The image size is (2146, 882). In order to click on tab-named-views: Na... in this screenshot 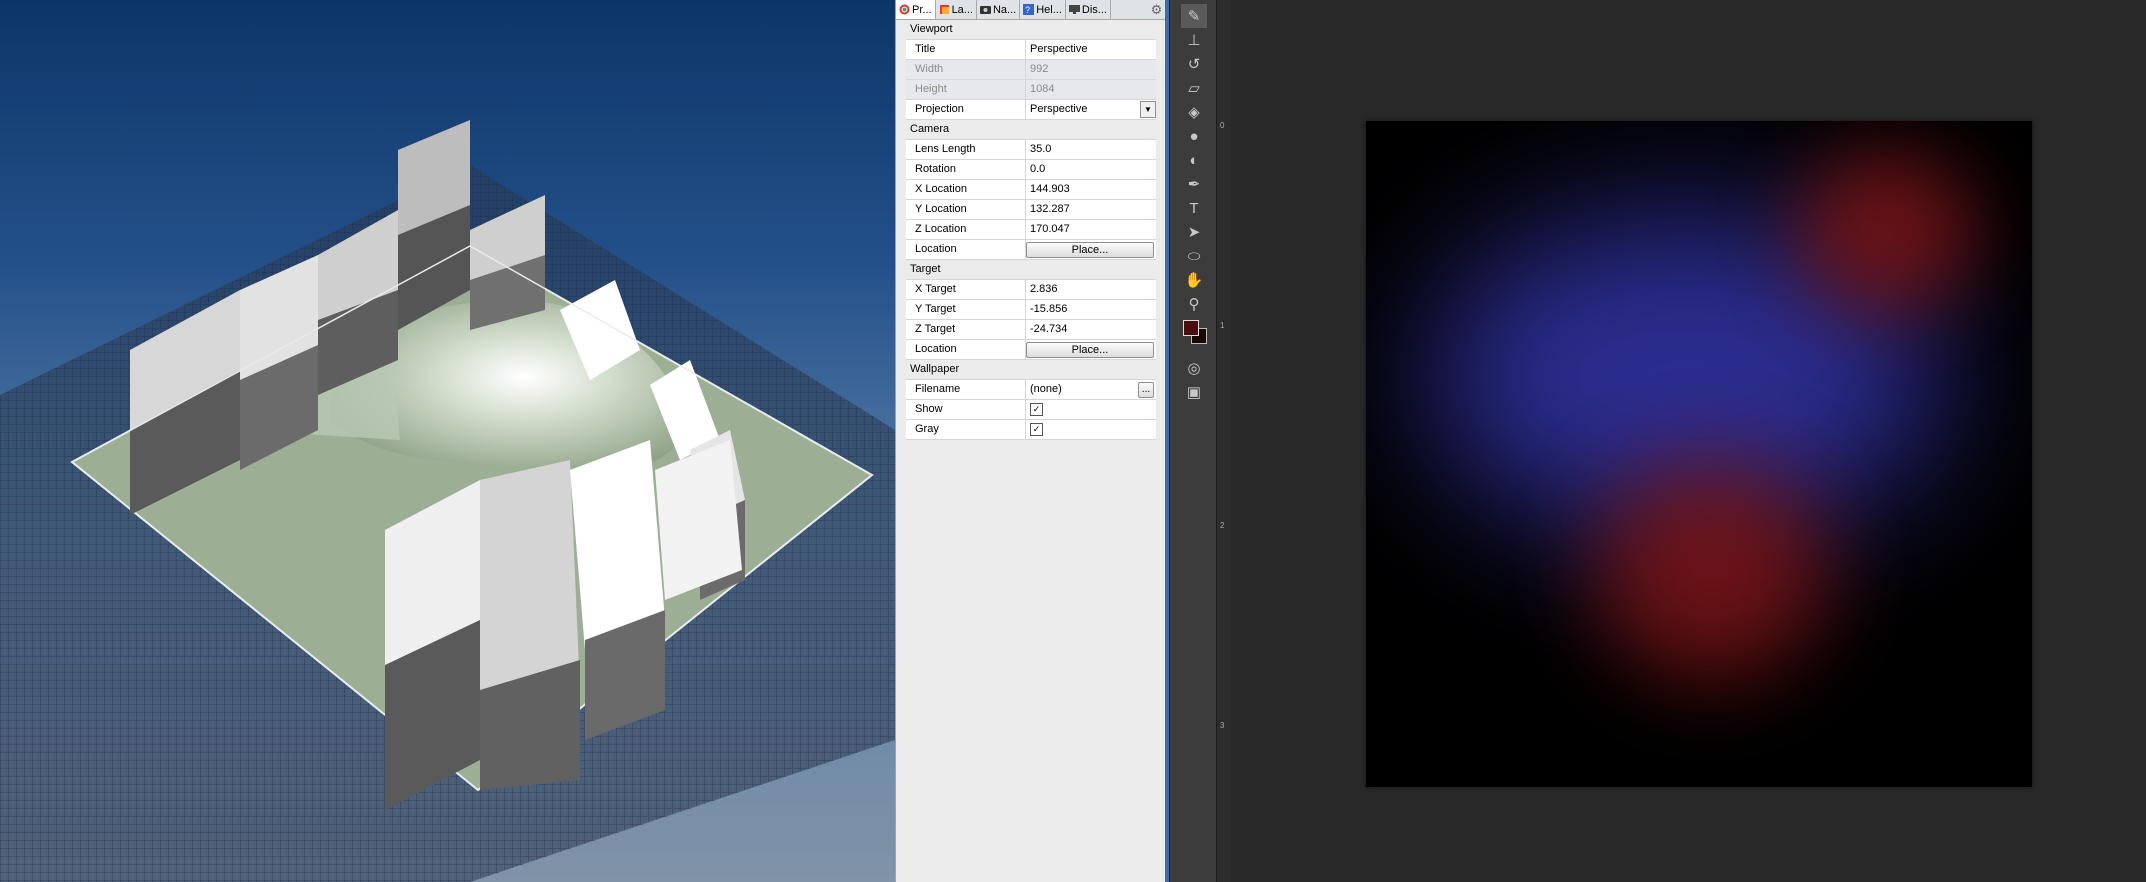, I will do `click(999, 9)`.